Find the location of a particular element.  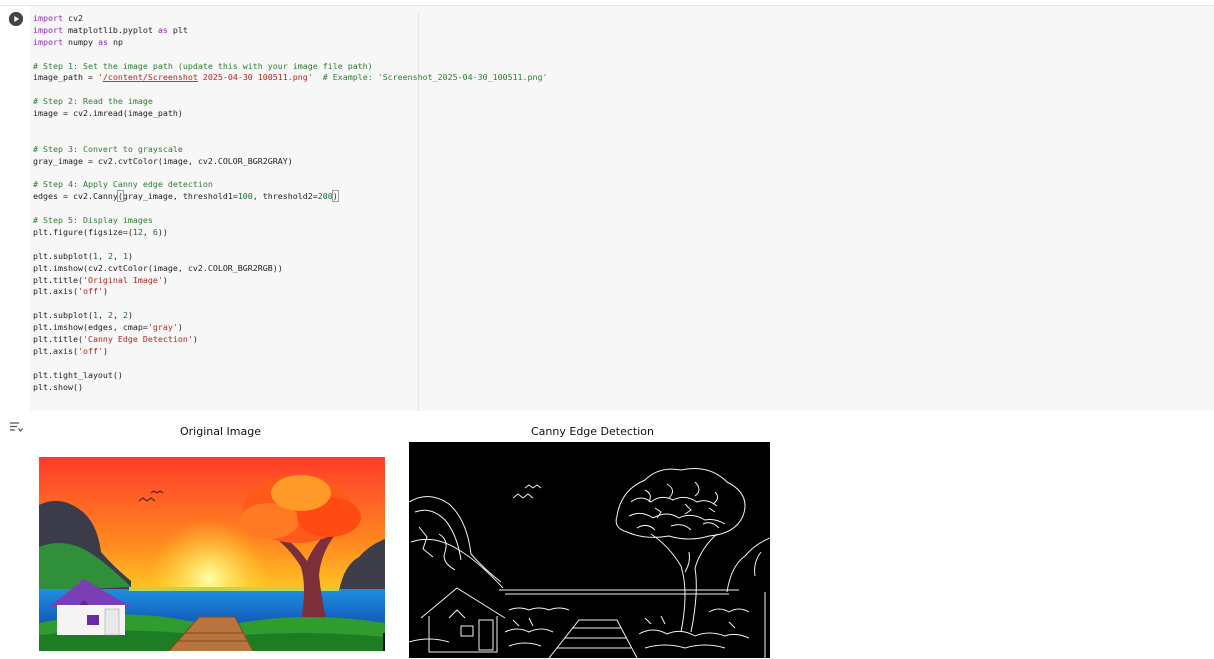

code-token: # Step 3: Convert to grayscale is located at coordinates (108, 148).